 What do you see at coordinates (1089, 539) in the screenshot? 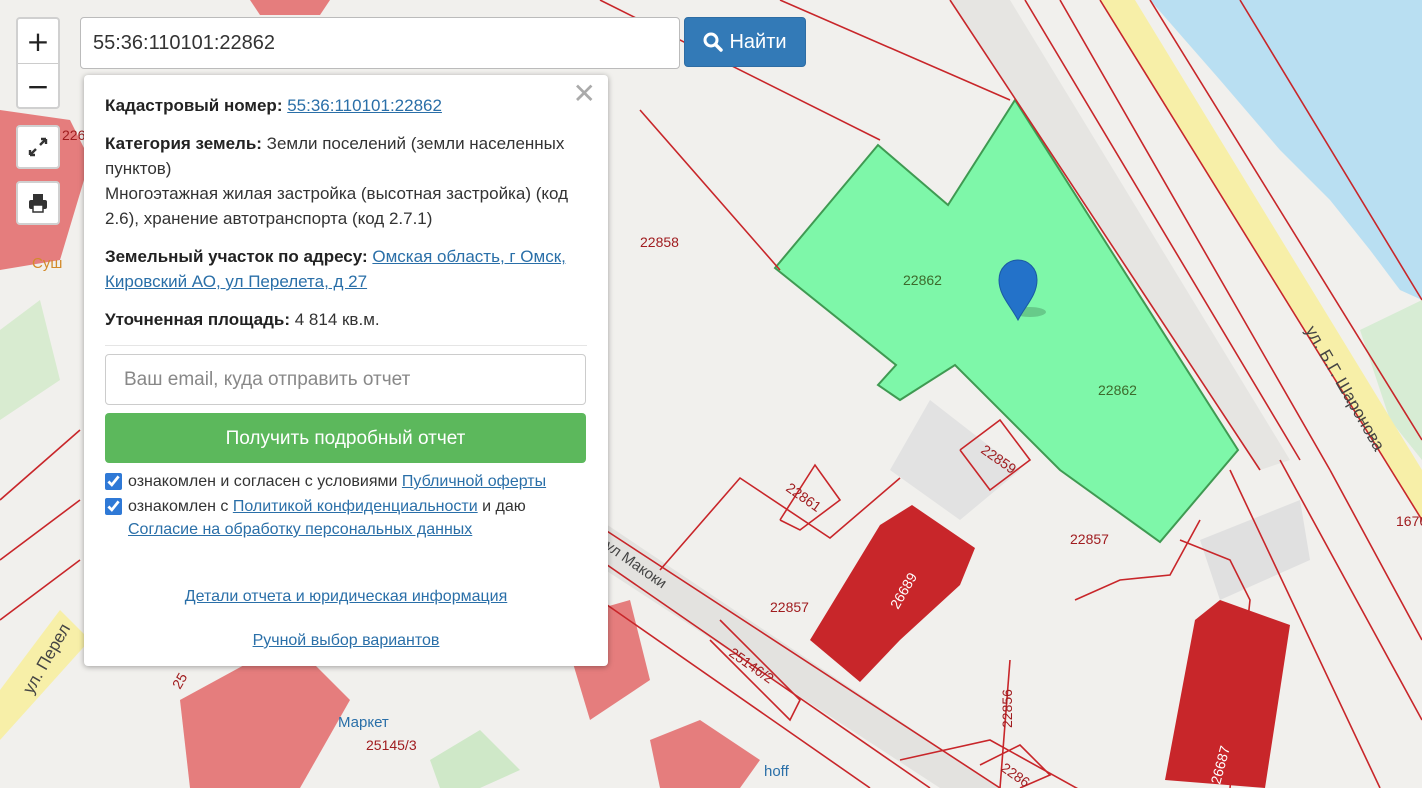
I see `label-22857-a: 22857` at bounding box center [1089, 539].